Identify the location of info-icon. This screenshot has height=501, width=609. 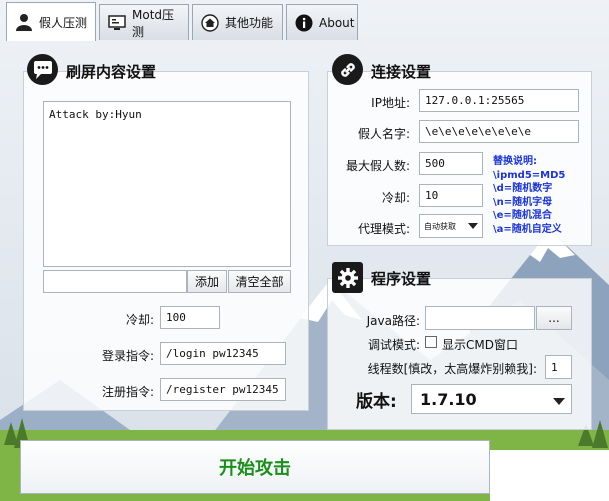
(304, 23).